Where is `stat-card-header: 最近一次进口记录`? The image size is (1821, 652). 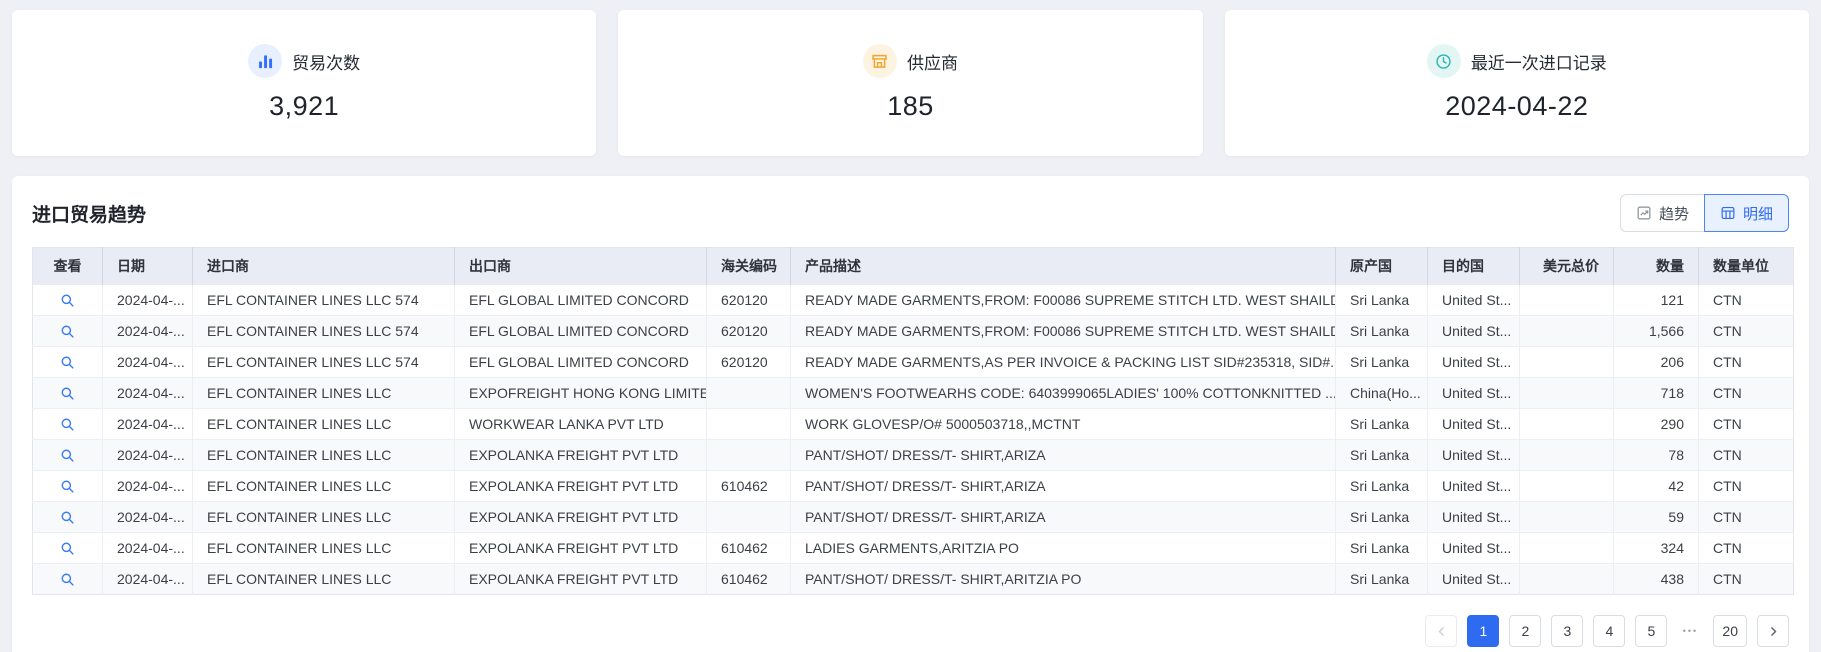
stat-card-header: 最近一次进口记录 is located at coordinates (1516, 61).